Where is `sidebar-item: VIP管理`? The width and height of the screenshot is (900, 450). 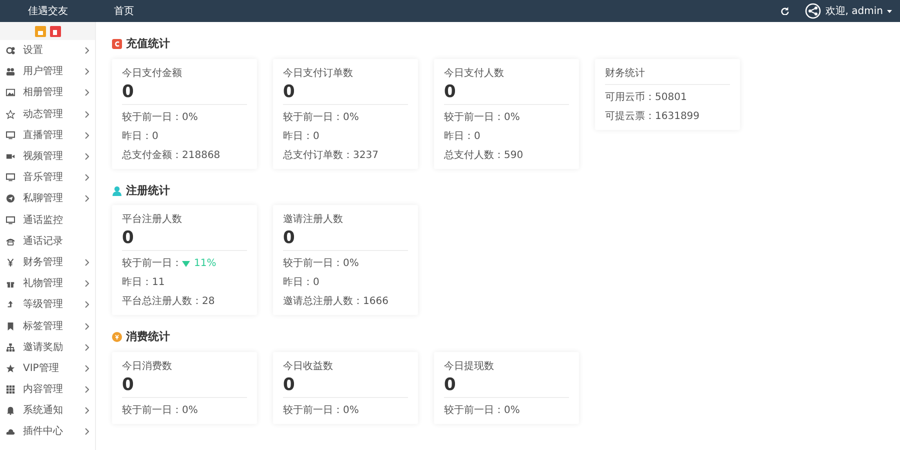 sidebar-item: VIP管理 is located at coordinates (47, 368).